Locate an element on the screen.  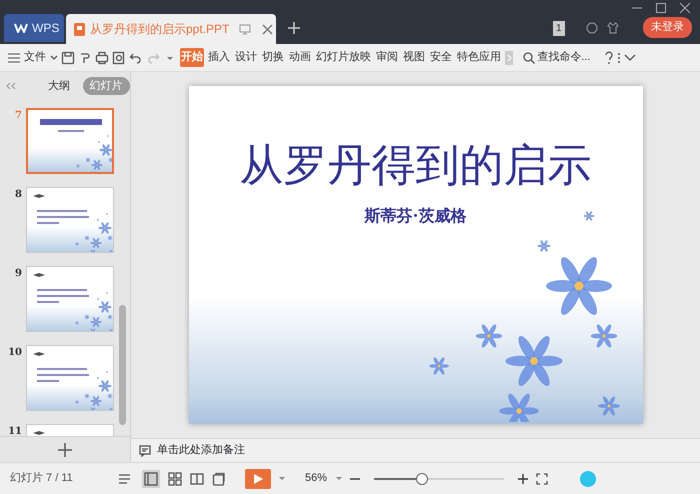
more-icon is located at coordinates (619, 57).